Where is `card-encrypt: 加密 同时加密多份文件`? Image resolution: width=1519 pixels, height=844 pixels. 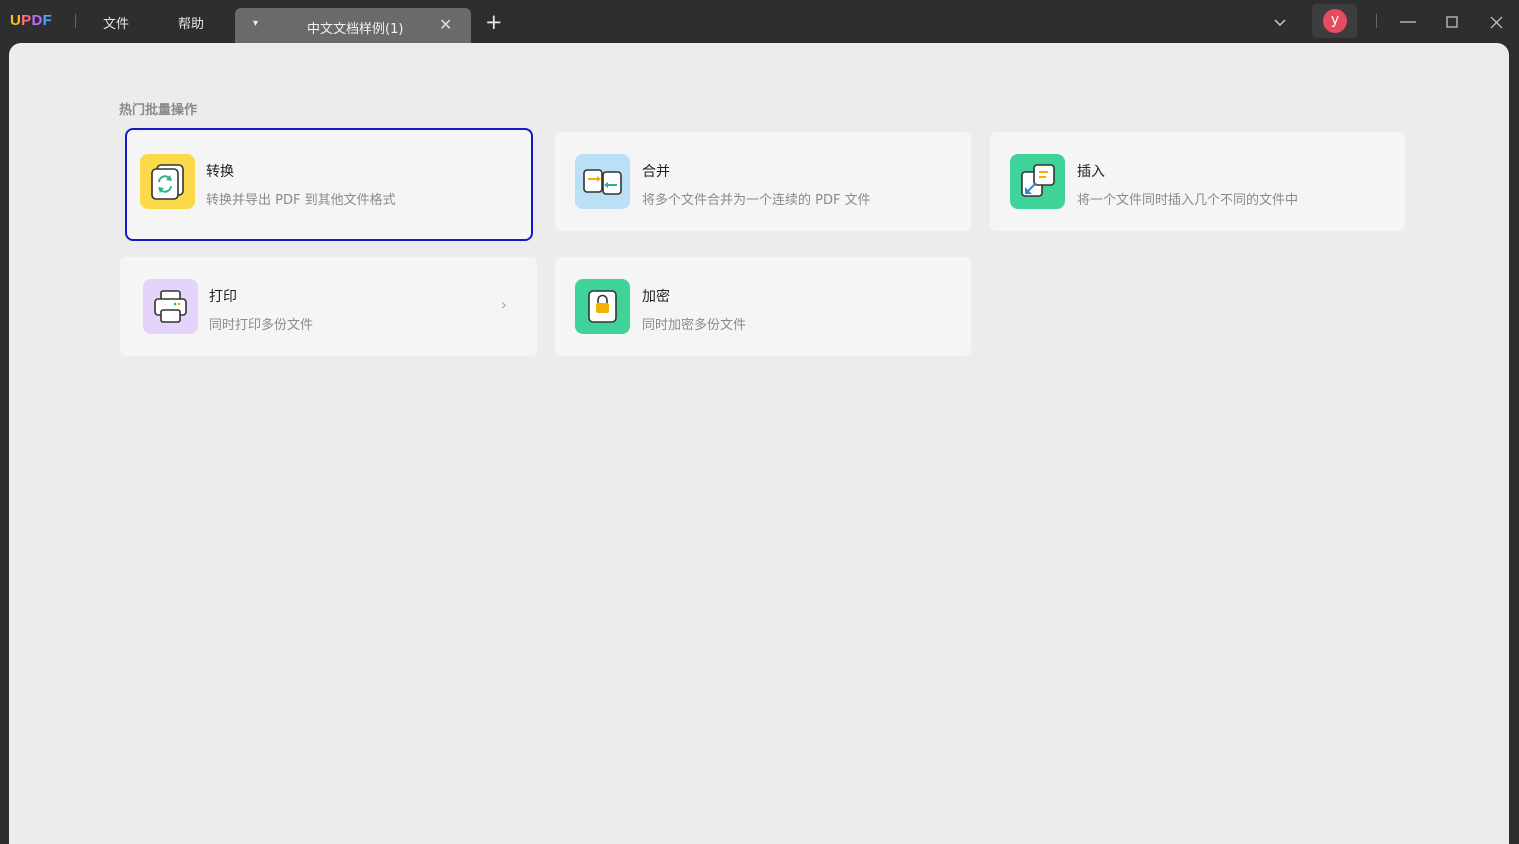
card-encrypt: 加密 同时加密多份文件 is located at coordinates (763, 306).